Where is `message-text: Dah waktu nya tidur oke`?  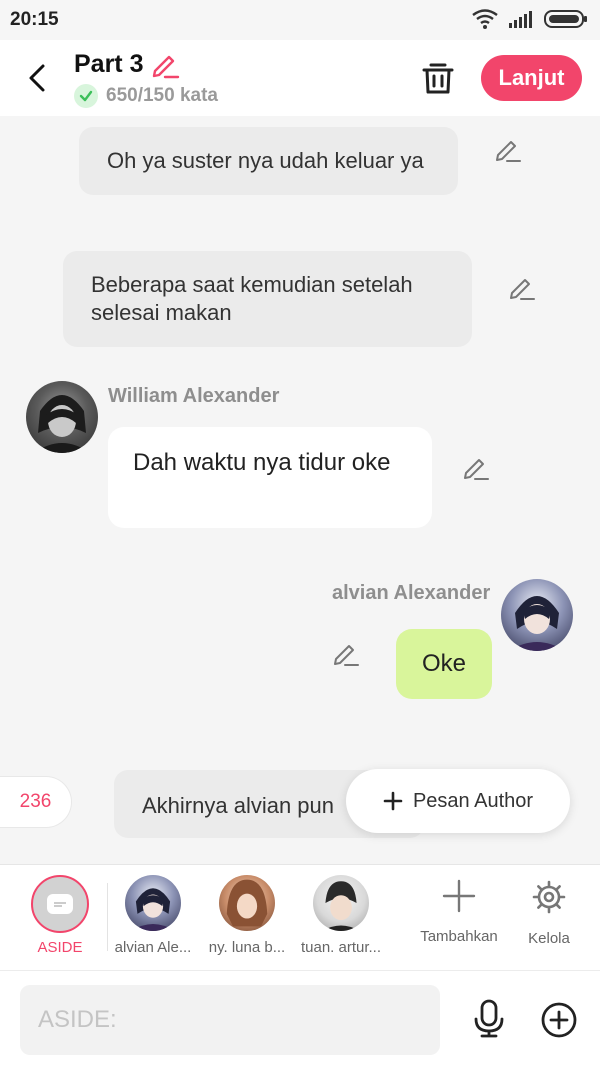
message-text: Dah waktu nya tidur oke is located at coordinates (262, 462).